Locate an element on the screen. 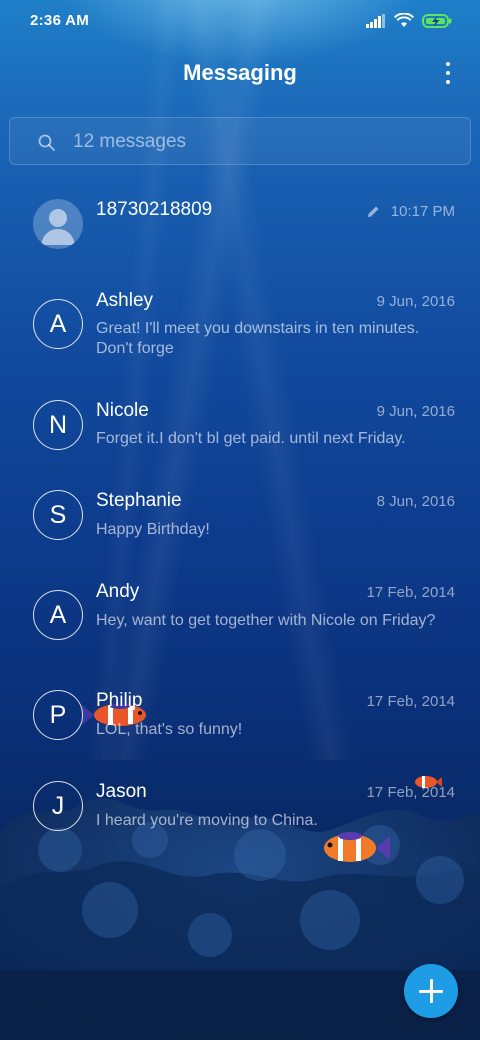 This screenshot has width=480, height=1040. message-snippet: Happy Birthday! is located at coordinates (153, 529).